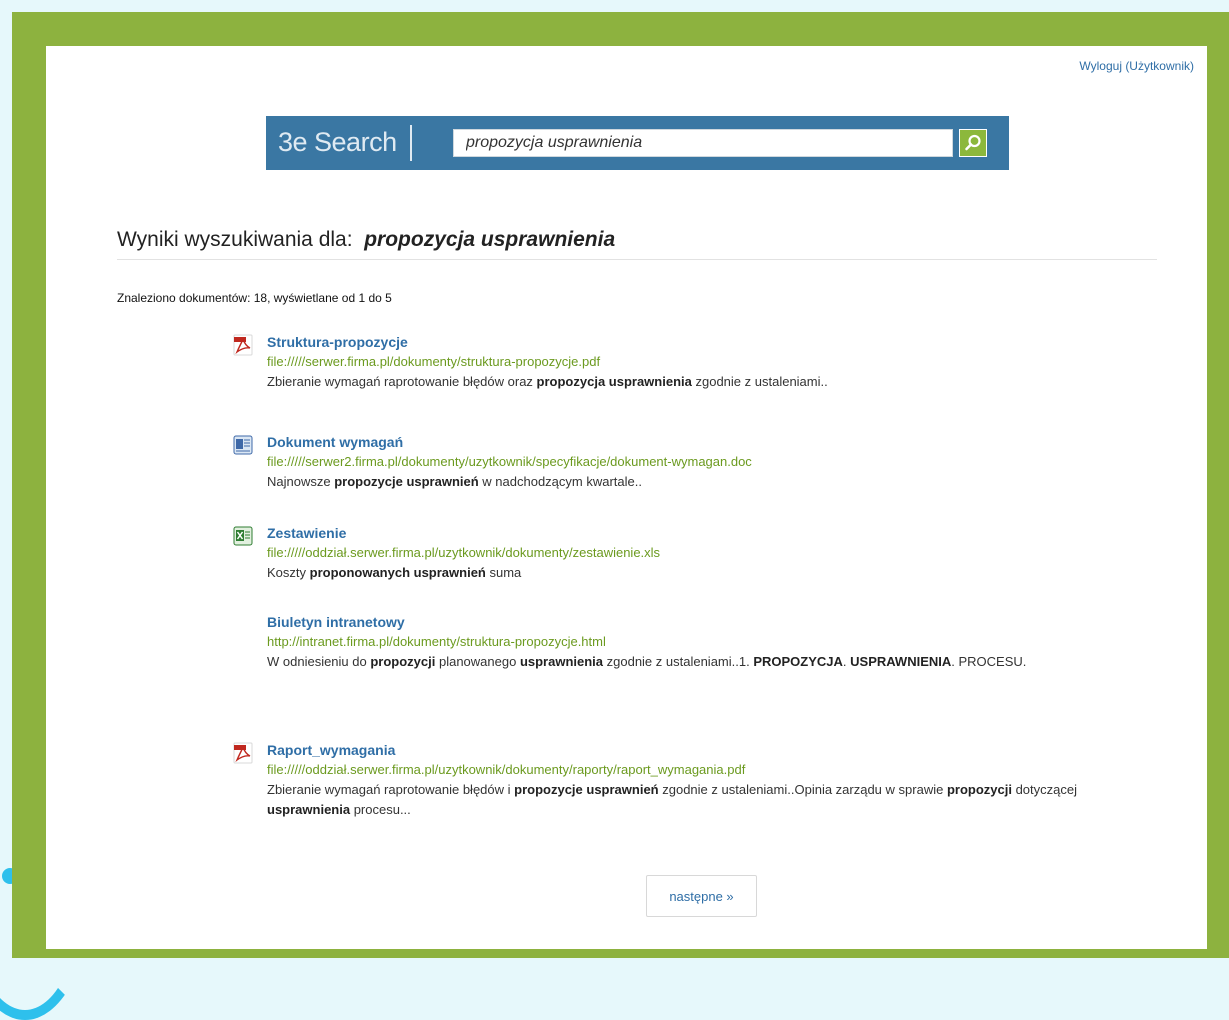 This screenshot has height=1020, width=1229. I want to click on brand-logo: 3e Search, so click(337, 142).